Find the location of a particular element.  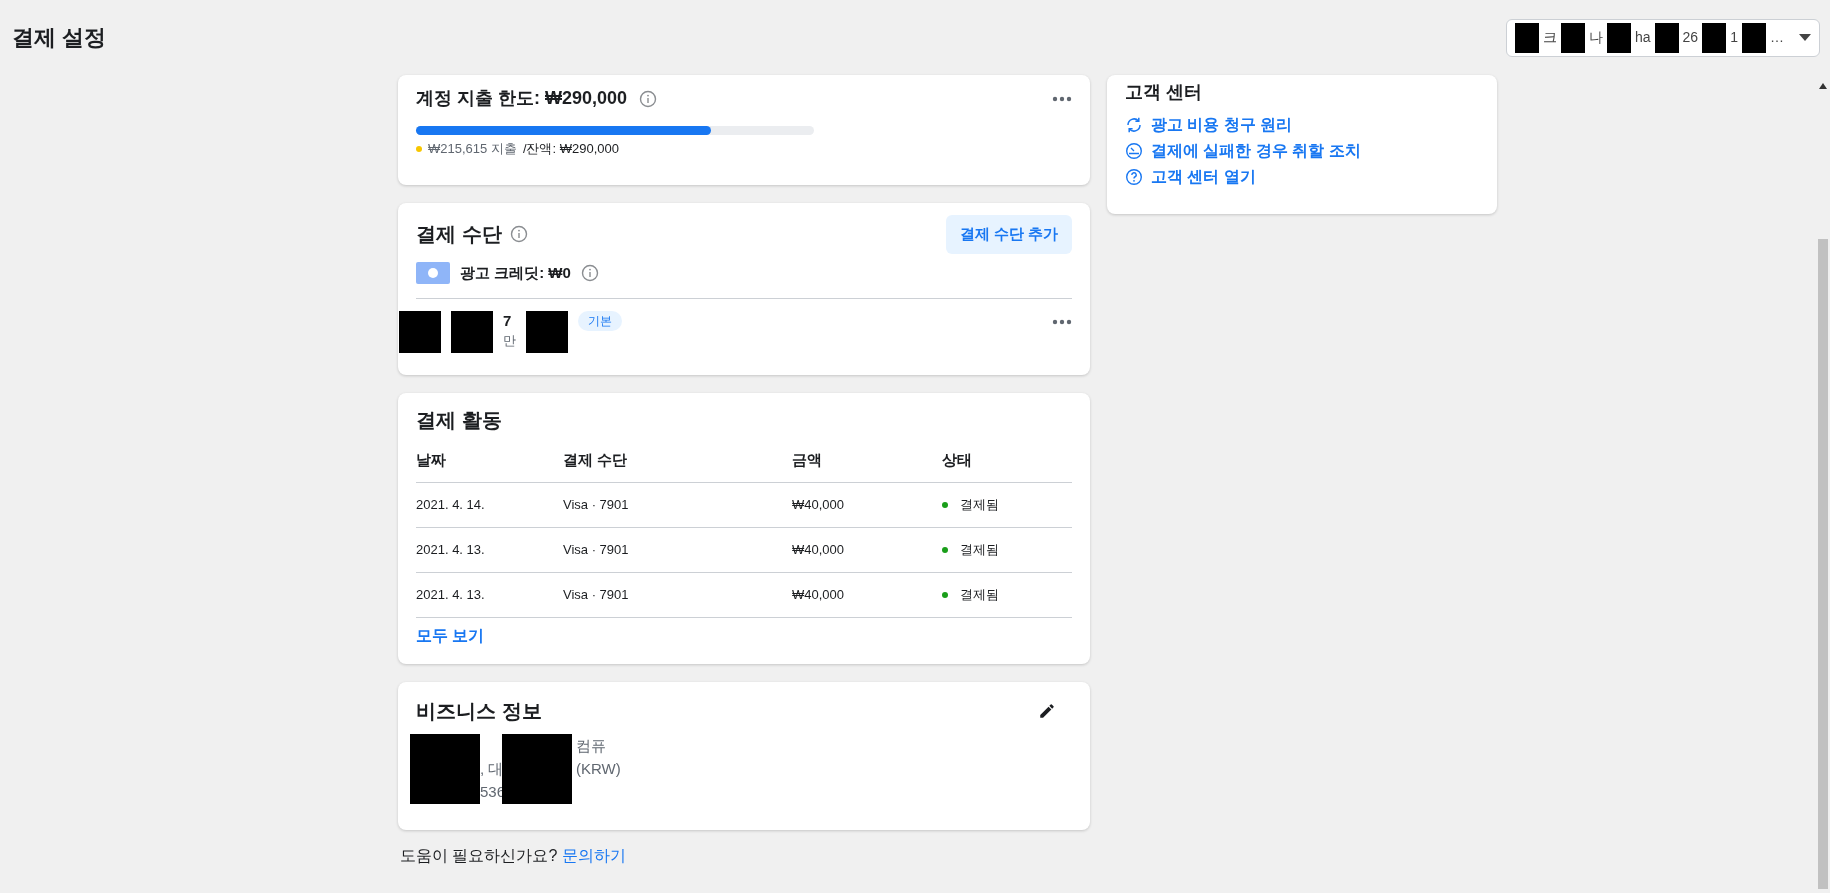

help-link: 광고 비용 청구 원리 is located at coordinates (1302, 125).